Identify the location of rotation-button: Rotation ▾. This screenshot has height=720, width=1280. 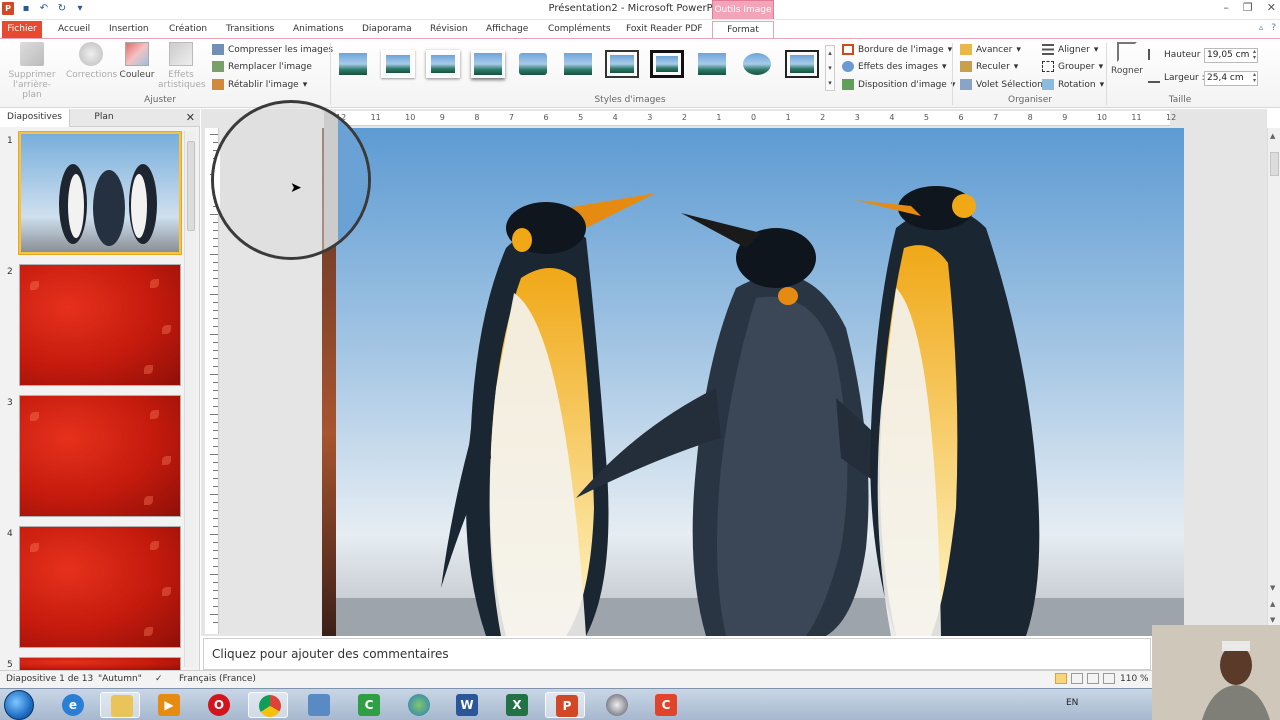
(1073, 84).